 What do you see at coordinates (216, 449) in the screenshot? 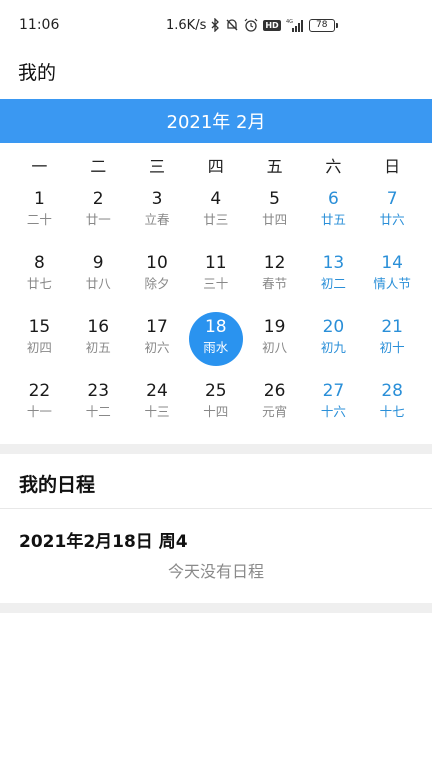
I see `section-divider` at bounding box center [216, 449].